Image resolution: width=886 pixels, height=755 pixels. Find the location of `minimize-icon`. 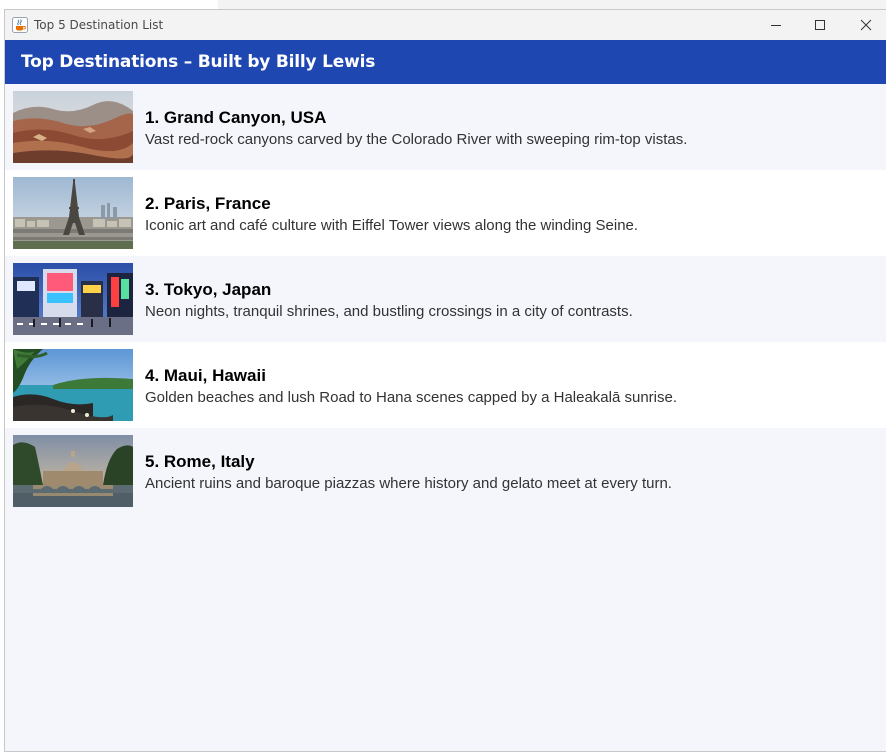

minimize-icon is located at coordinates (776, 25).